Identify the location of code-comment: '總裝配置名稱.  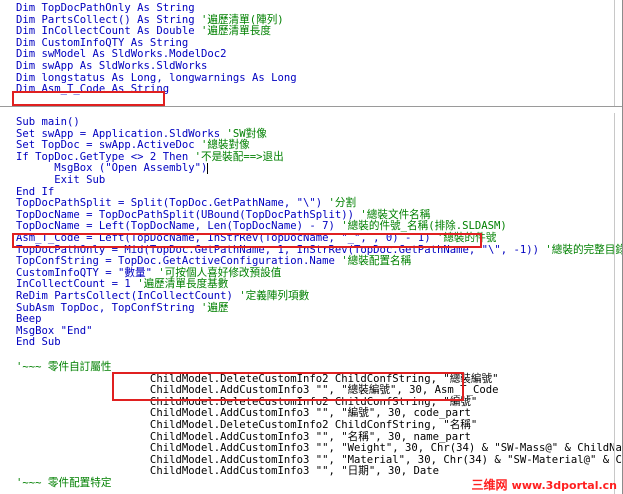
(376, 261).